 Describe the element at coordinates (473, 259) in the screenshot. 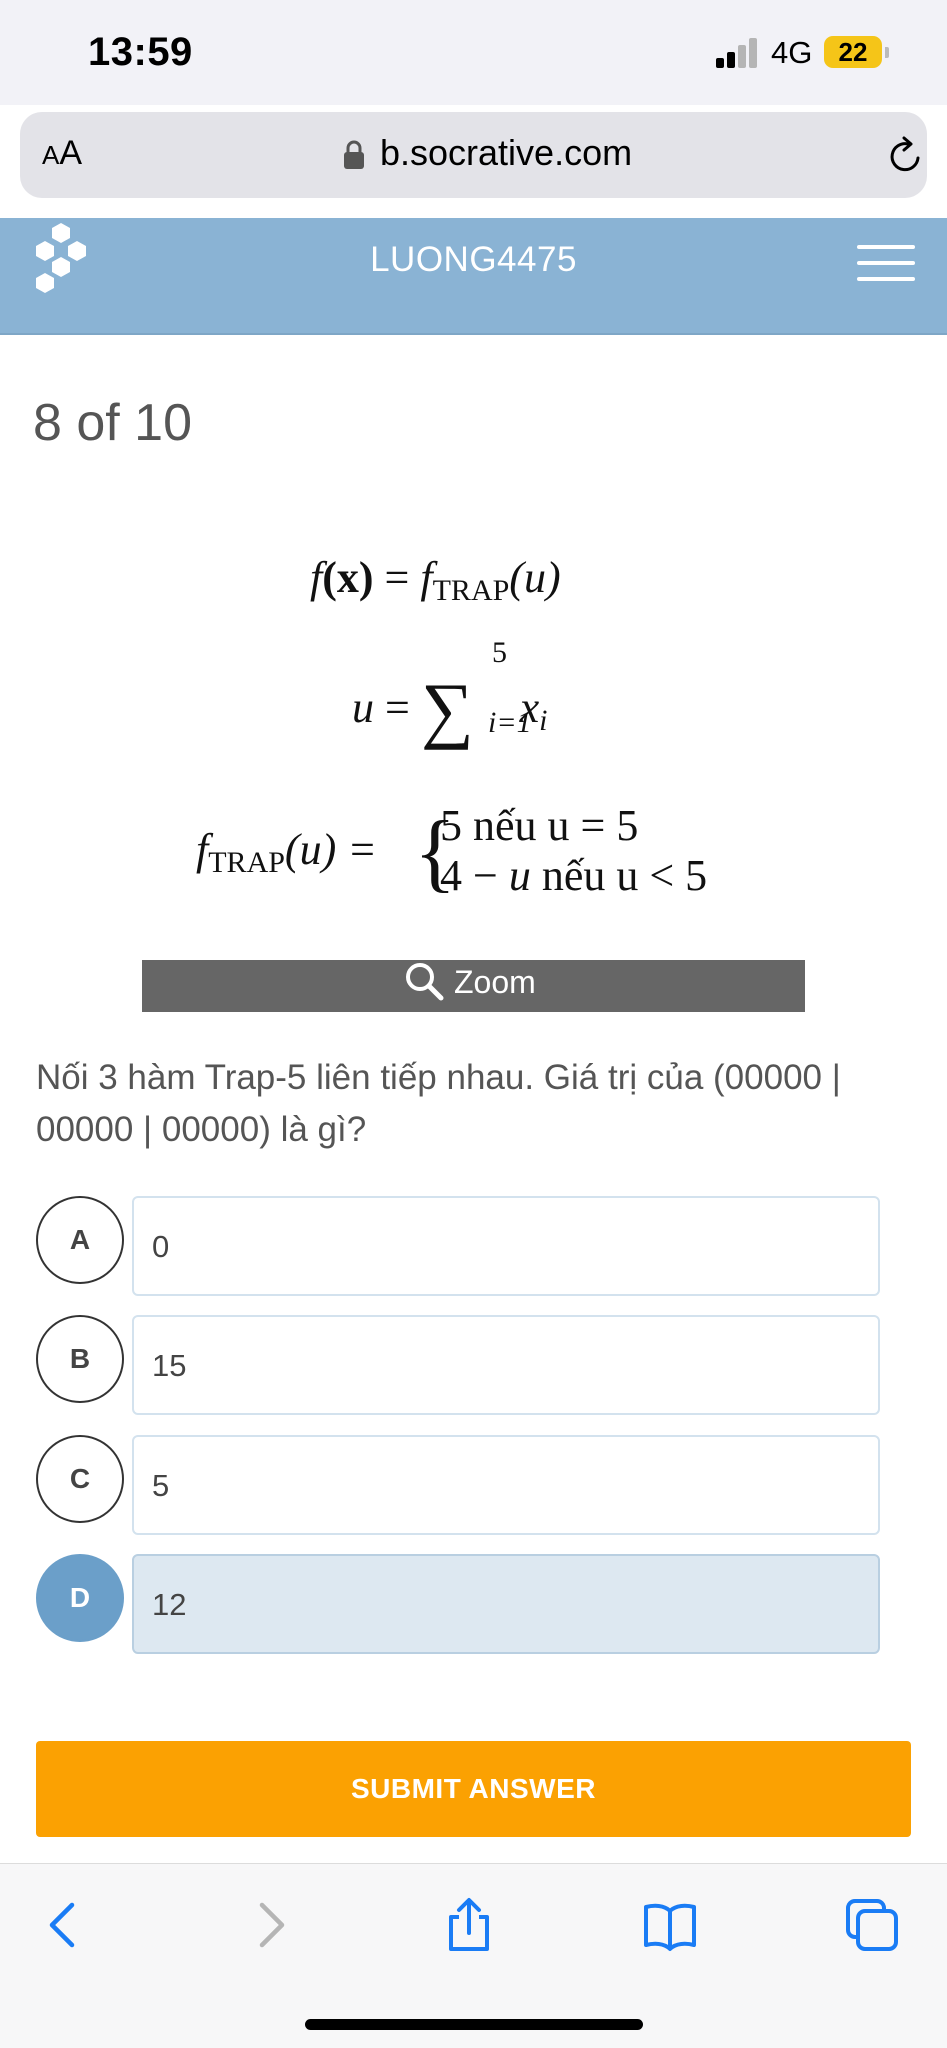

I see `room-name: LUONG4475` at that location.